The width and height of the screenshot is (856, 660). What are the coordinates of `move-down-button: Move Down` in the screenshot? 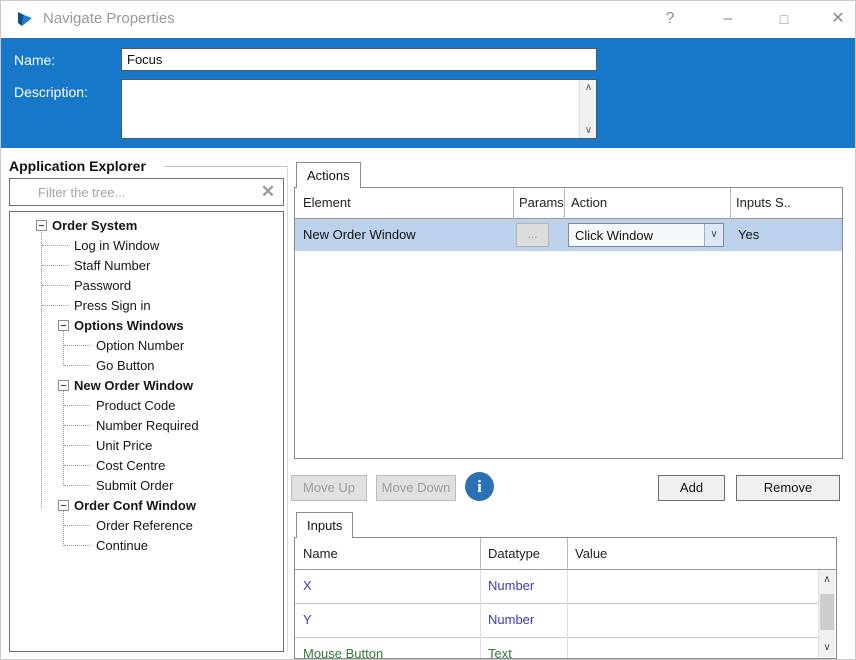 It's located at (416, 488).